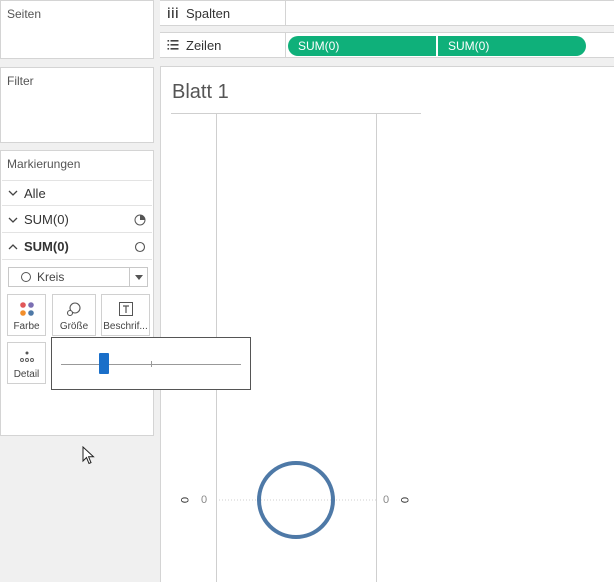 This screenshot has width=614, height=582. What do you see at coordinates (13, 247) in the screenshot?
I see `chevron-up-icon` at bounding box center [13, 247].